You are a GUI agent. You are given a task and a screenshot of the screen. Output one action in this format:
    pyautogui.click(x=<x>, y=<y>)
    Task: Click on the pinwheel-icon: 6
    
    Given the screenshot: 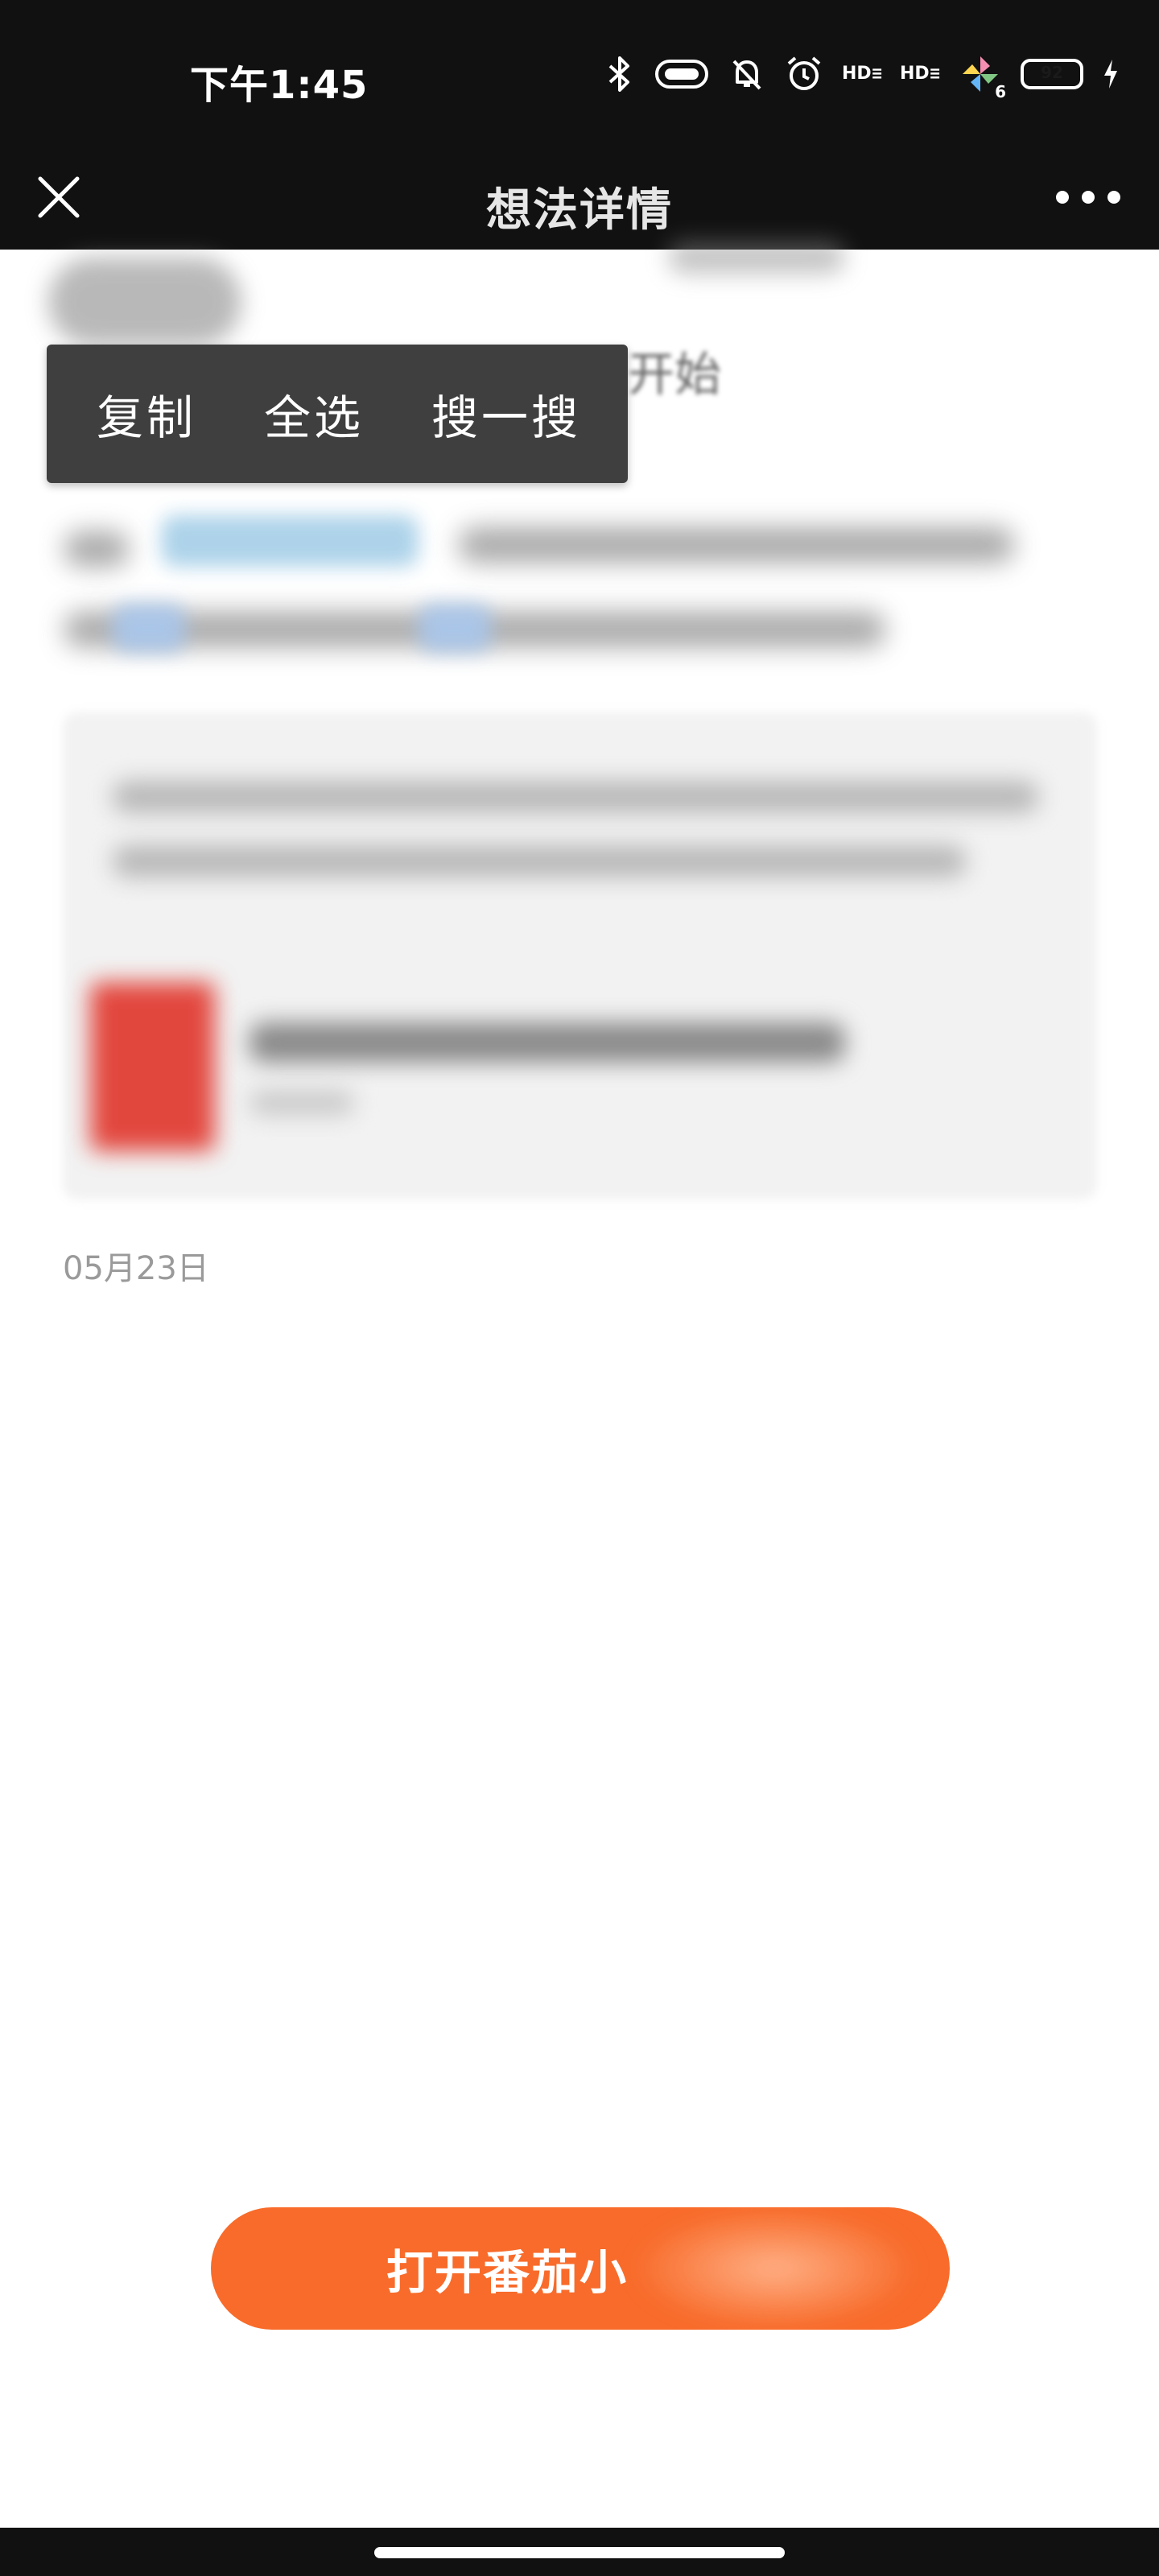 What is the action you would take?
    pyautogui.click(x=982, y=76)
    